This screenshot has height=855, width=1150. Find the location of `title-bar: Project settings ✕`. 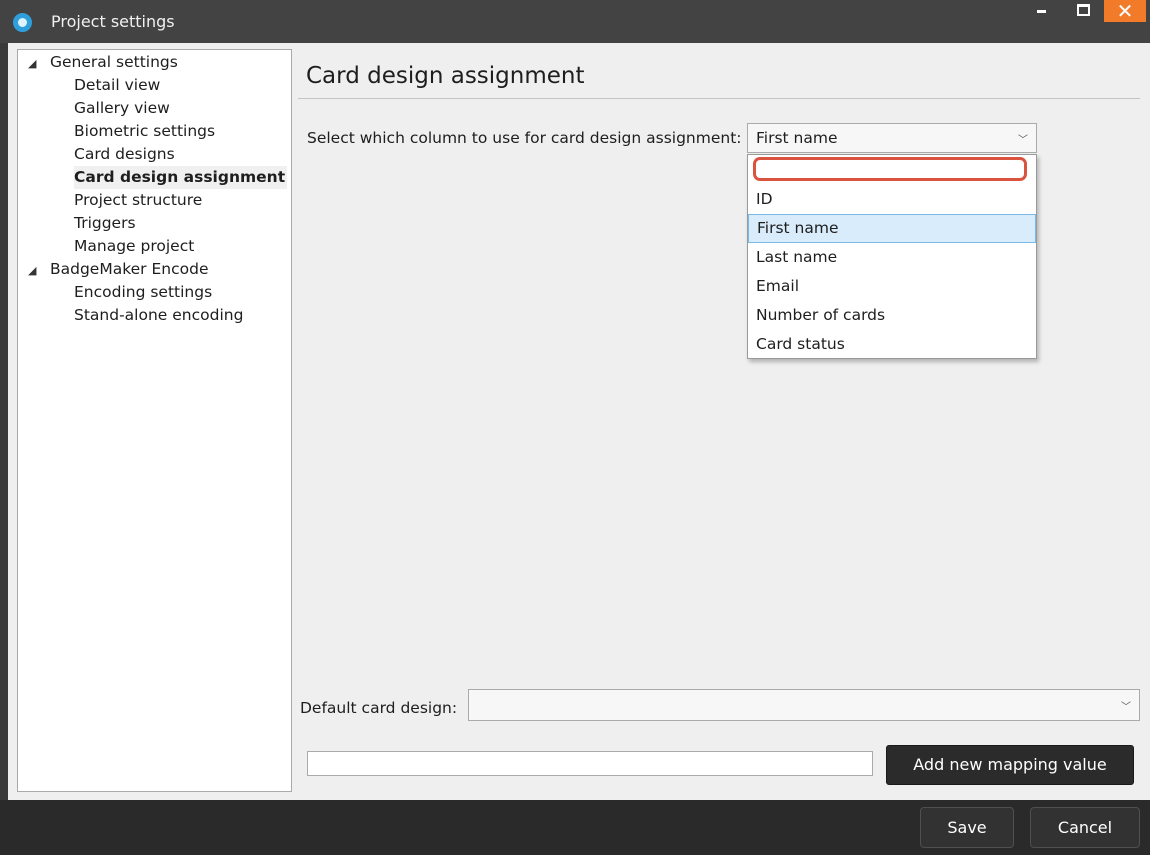

title-bar: Project settings ✕ is located at coordinates (575, 21).